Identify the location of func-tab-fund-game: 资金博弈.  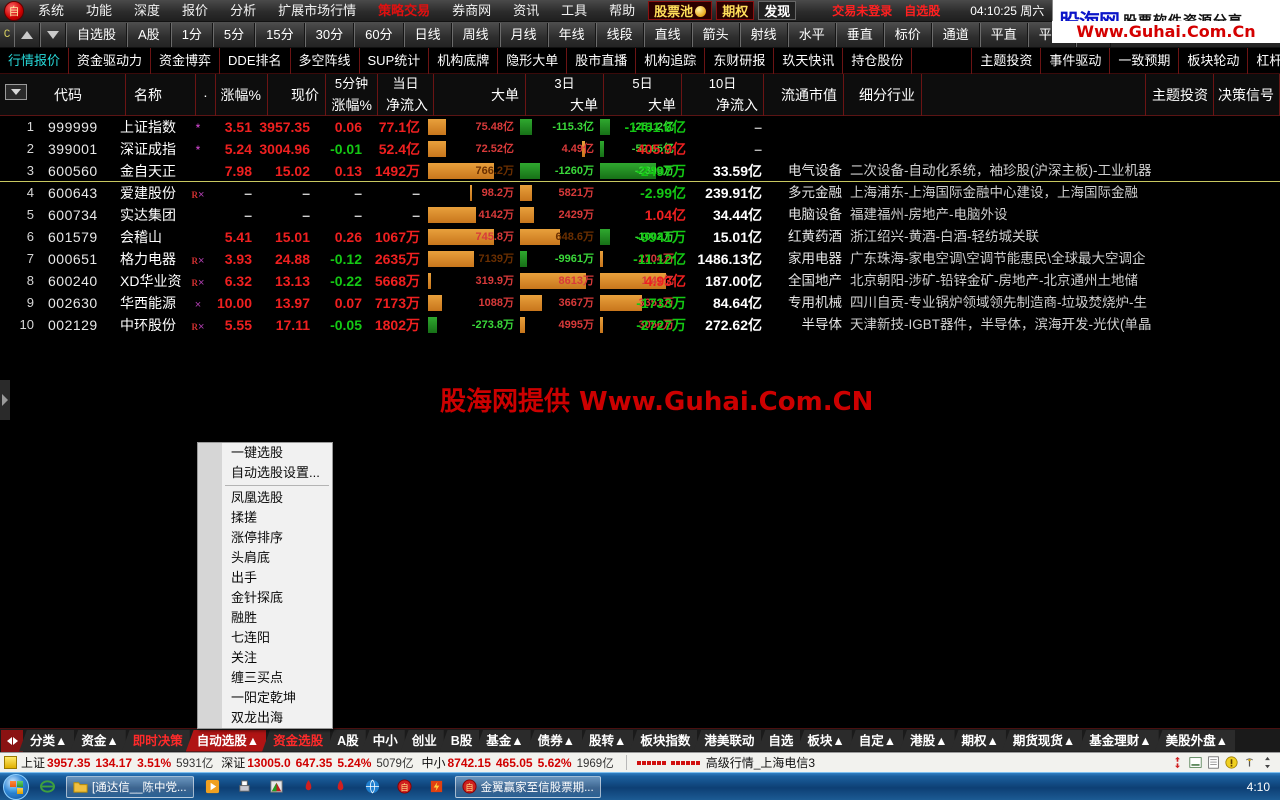
(186, 60).